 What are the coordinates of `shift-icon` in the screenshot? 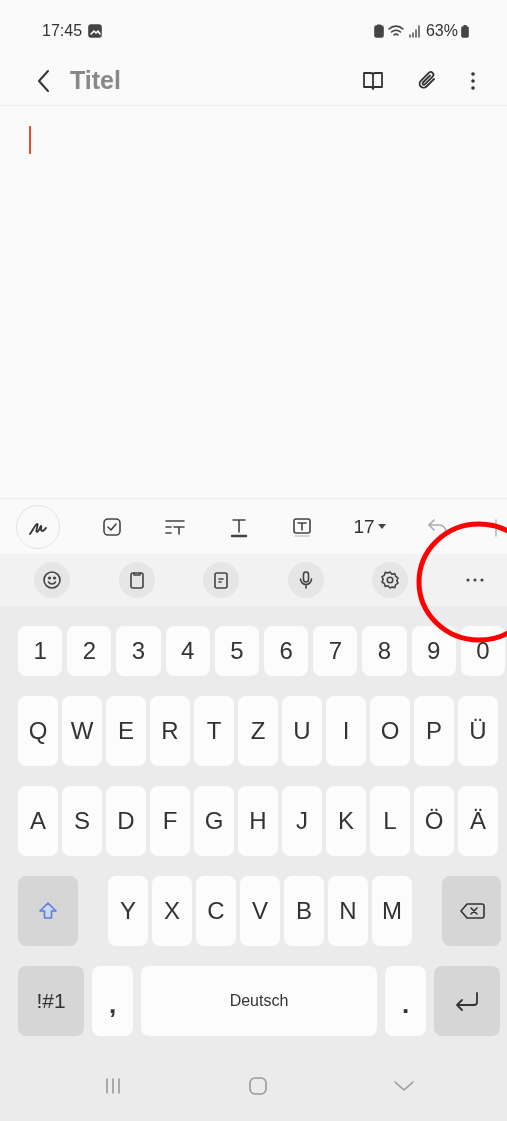 It's located at (48, 911).